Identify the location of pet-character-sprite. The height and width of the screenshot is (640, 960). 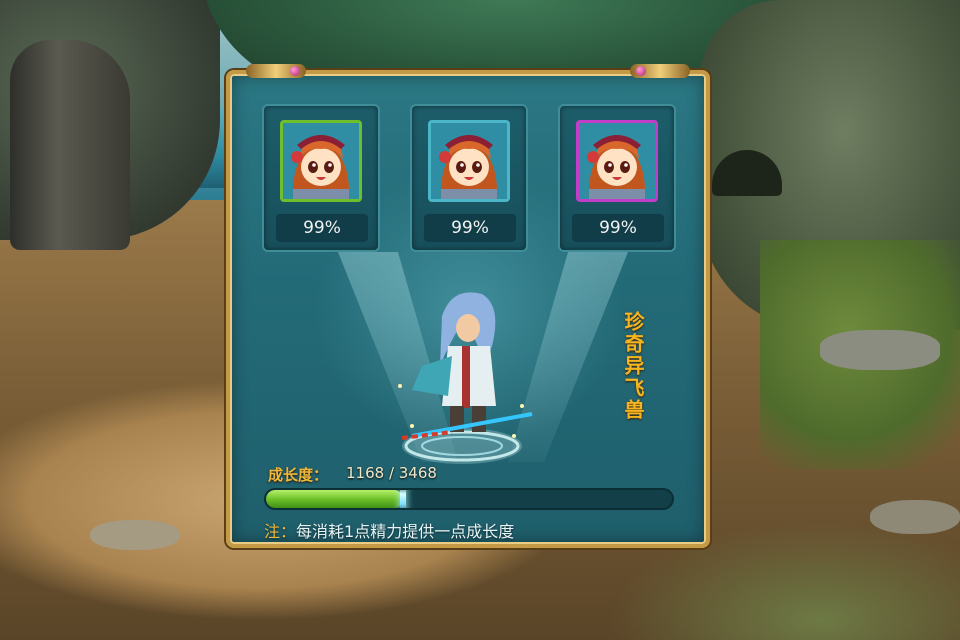
(465, 378).